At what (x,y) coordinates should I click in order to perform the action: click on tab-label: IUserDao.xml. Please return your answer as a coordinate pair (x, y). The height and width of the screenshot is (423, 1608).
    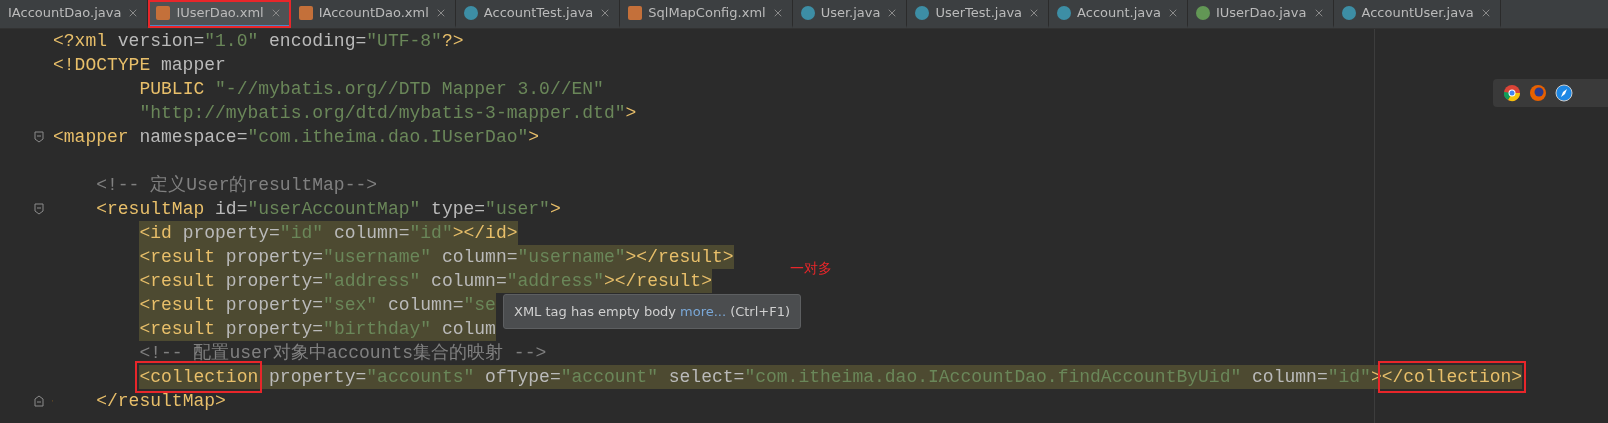
    Looking at the image, I should click on (220, 12).